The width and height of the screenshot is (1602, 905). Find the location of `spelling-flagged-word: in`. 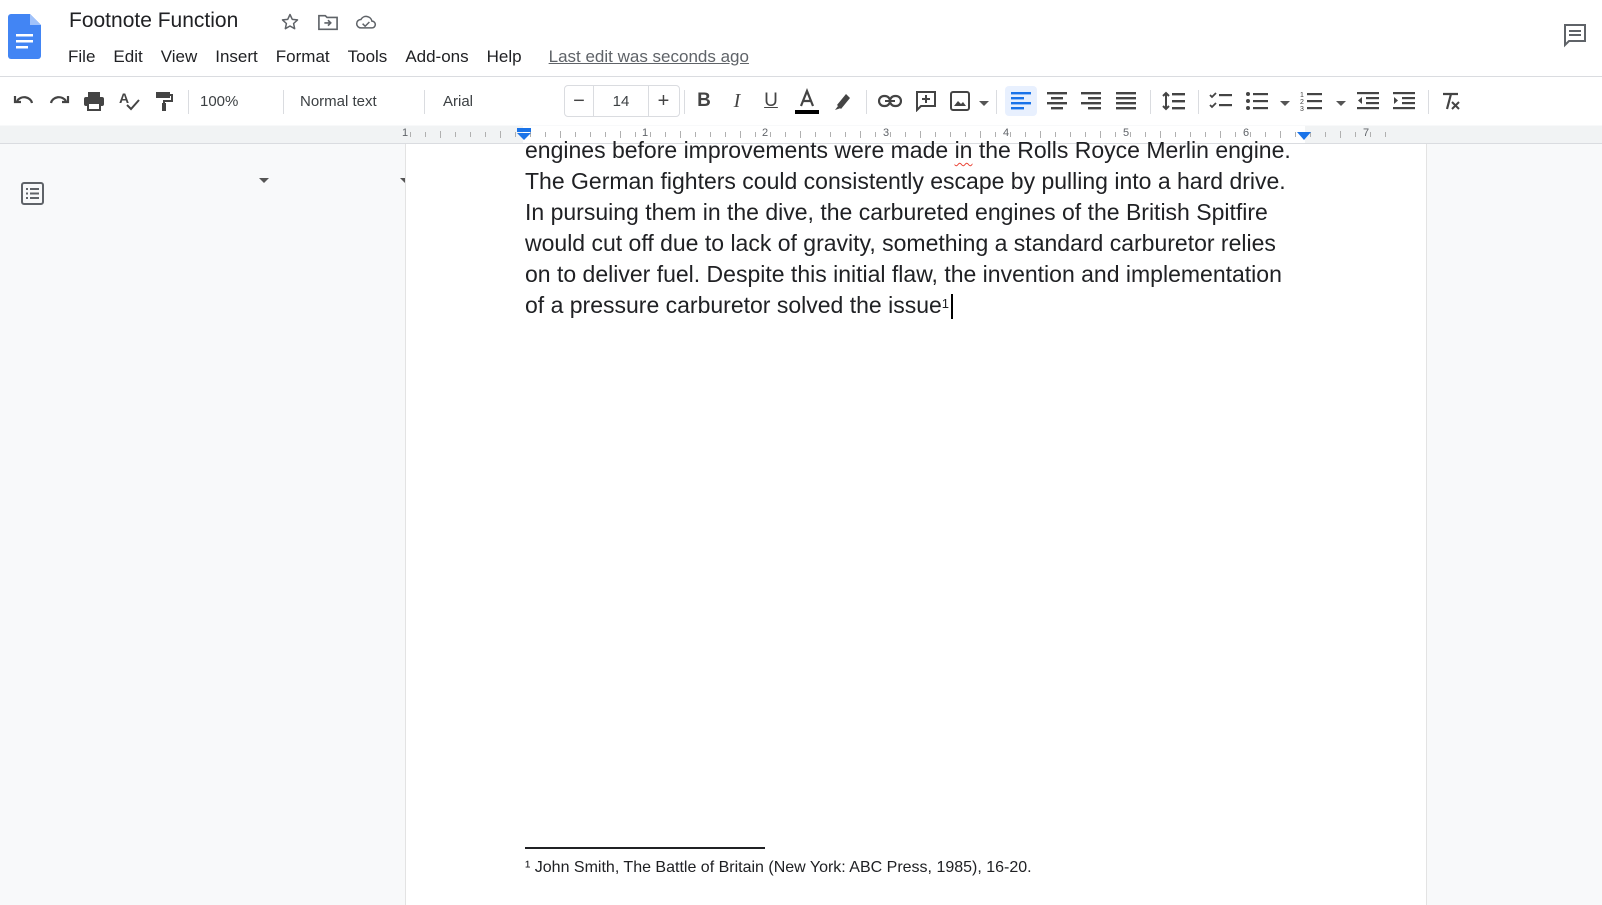

spelling-flagged-word: in is located at coordinates (964, 150).